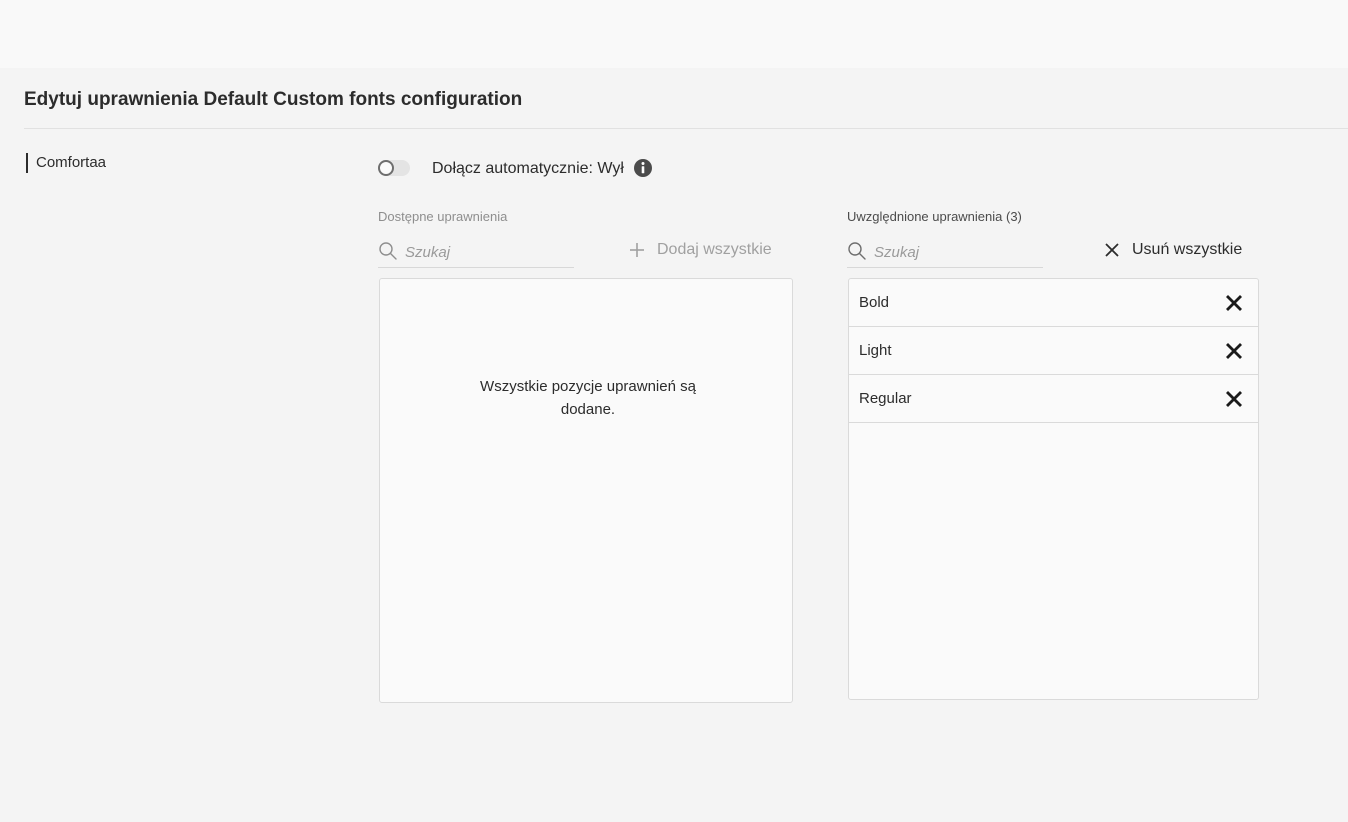 This screenshot has width=1348, height=822. I want to click on toggle-knob, so click(386, 168).